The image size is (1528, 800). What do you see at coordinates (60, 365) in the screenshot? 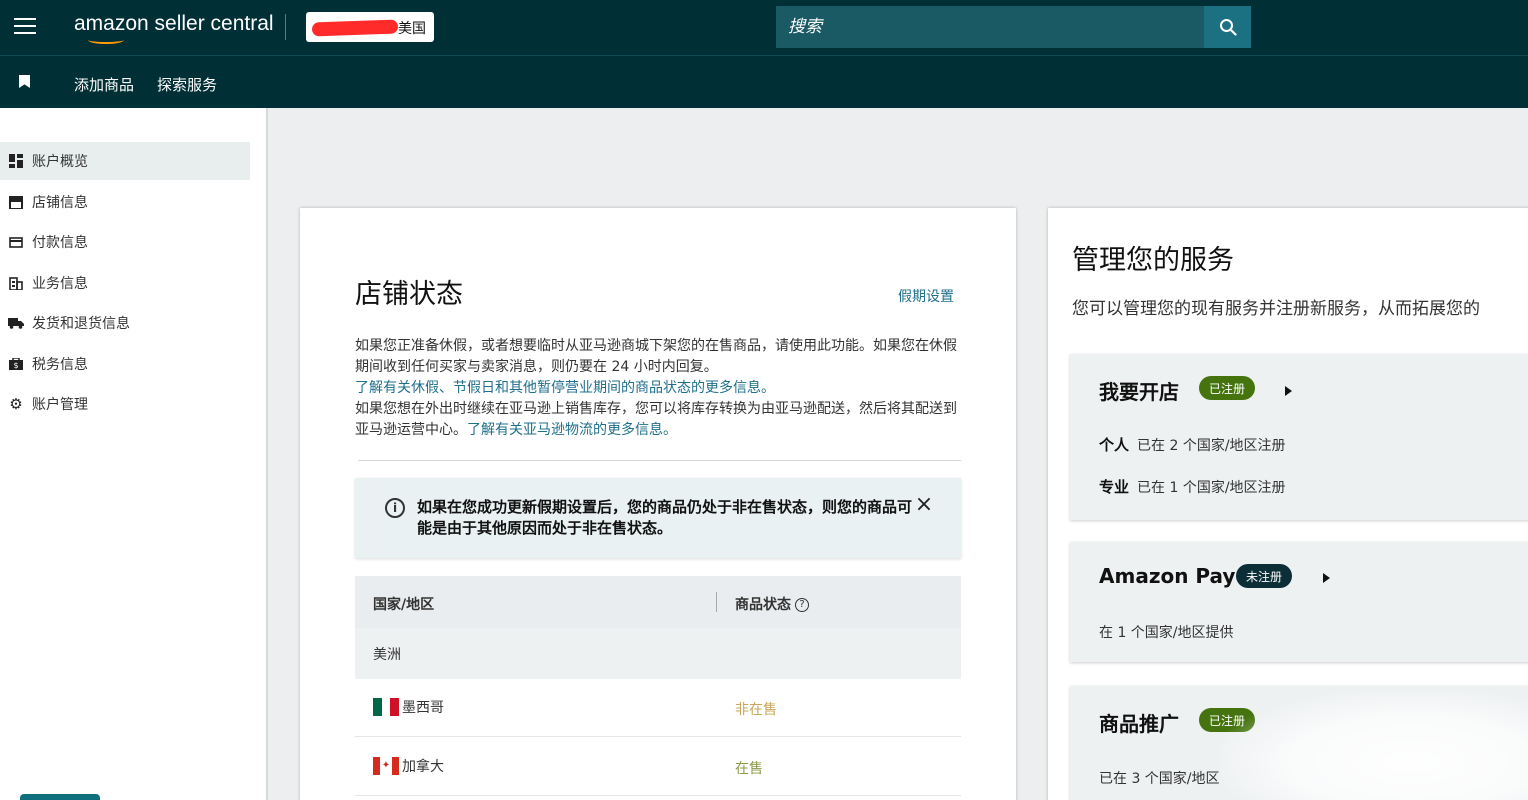
I see `sidebar-item-label: 税务信息` at bounding box center [60, 365].